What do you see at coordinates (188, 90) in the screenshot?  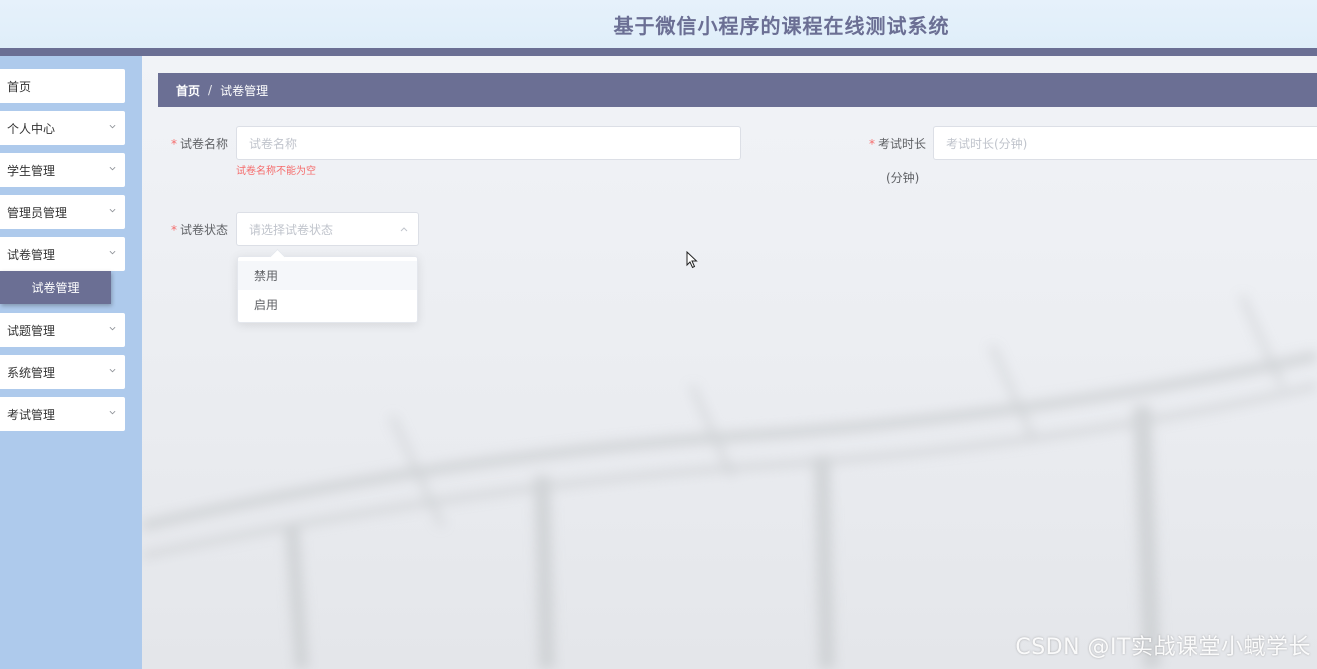 I see `breadcrumb-home: 首页` at bounding box center [188, 90].